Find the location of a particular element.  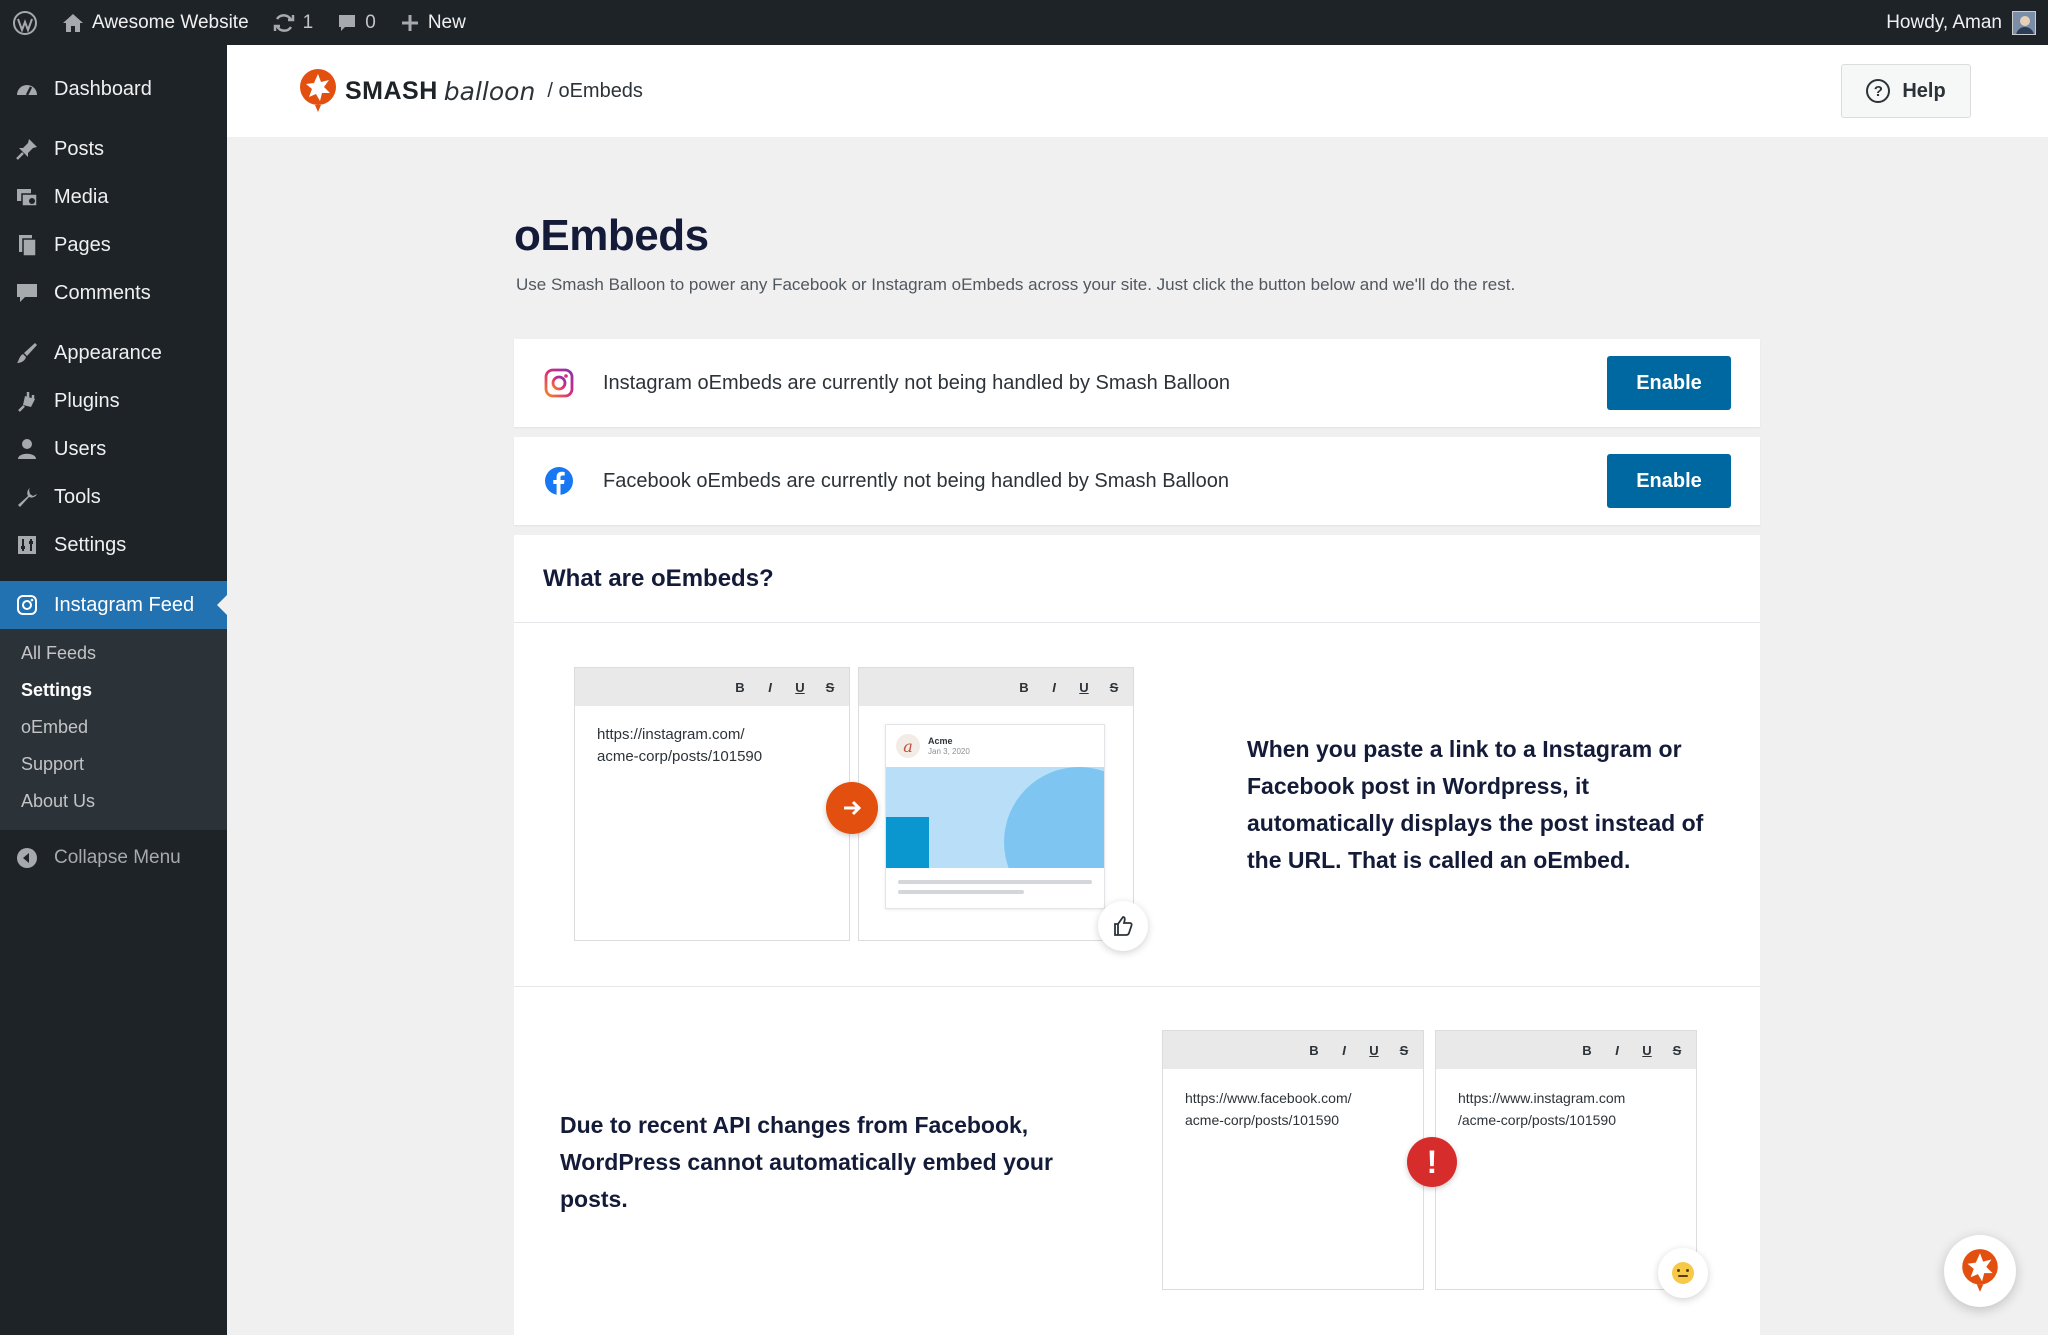

post-avatar: a is located at coordinates (908, 746).